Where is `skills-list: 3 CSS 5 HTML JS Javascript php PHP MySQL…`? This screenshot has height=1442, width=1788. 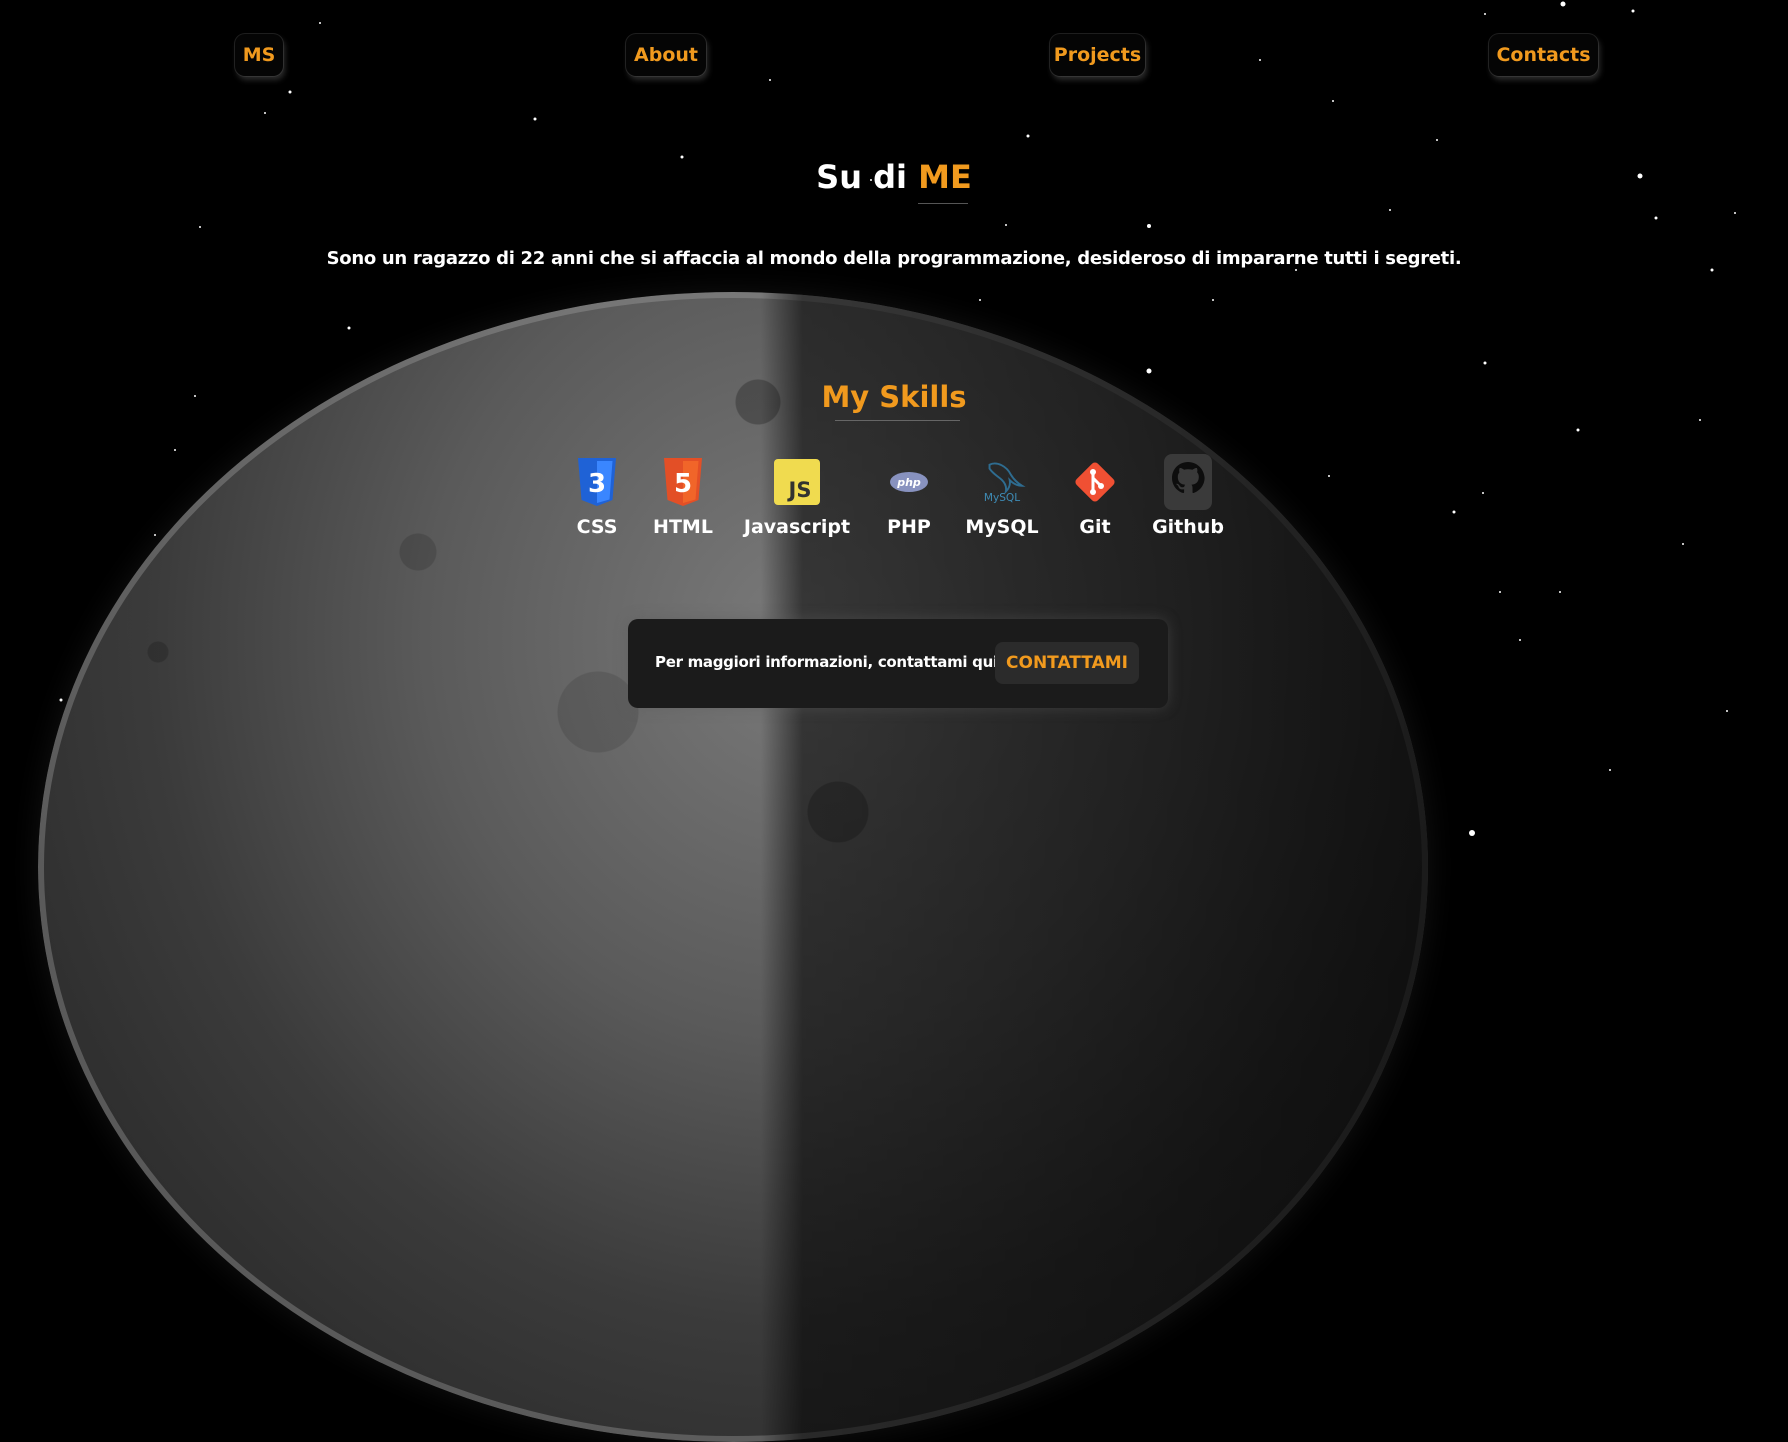 skills-list: 3 CSS 5 HTML JS Javascript php PHP MySQL… is located at coordinates (894, 501).